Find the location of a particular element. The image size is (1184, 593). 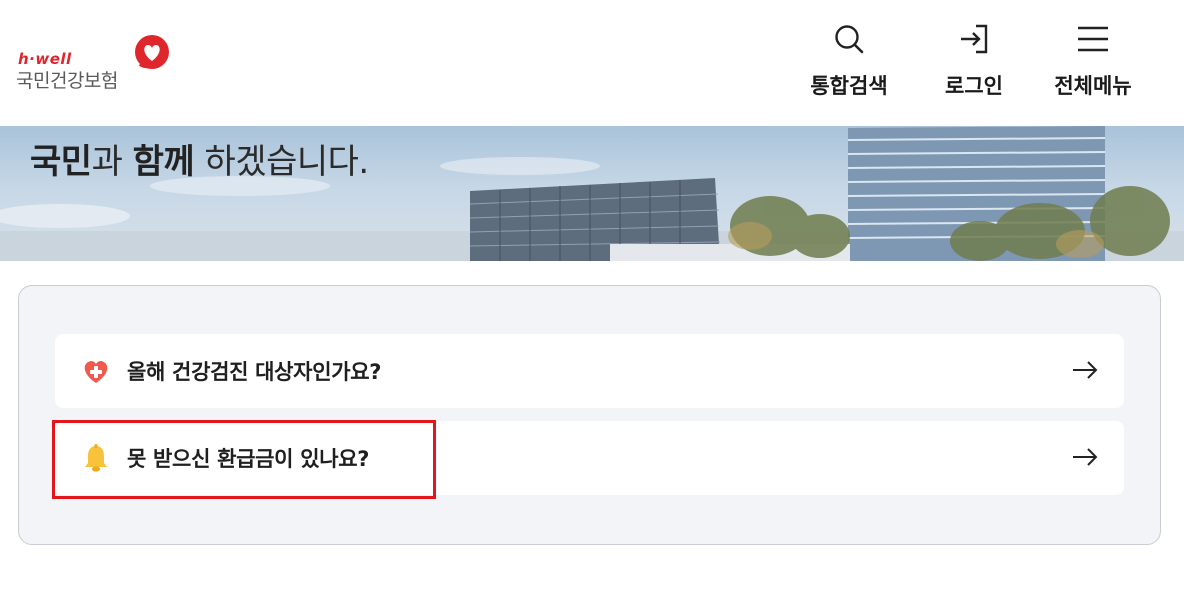

nav-search-label: 통합검색 is located at coordinates (849, 86).